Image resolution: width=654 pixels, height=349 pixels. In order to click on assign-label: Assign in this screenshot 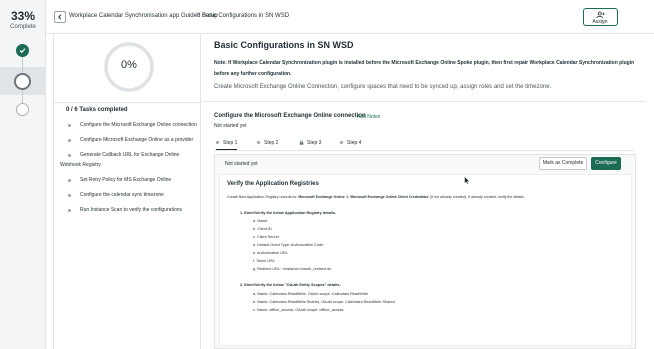, I will do `click(600, 22)`.